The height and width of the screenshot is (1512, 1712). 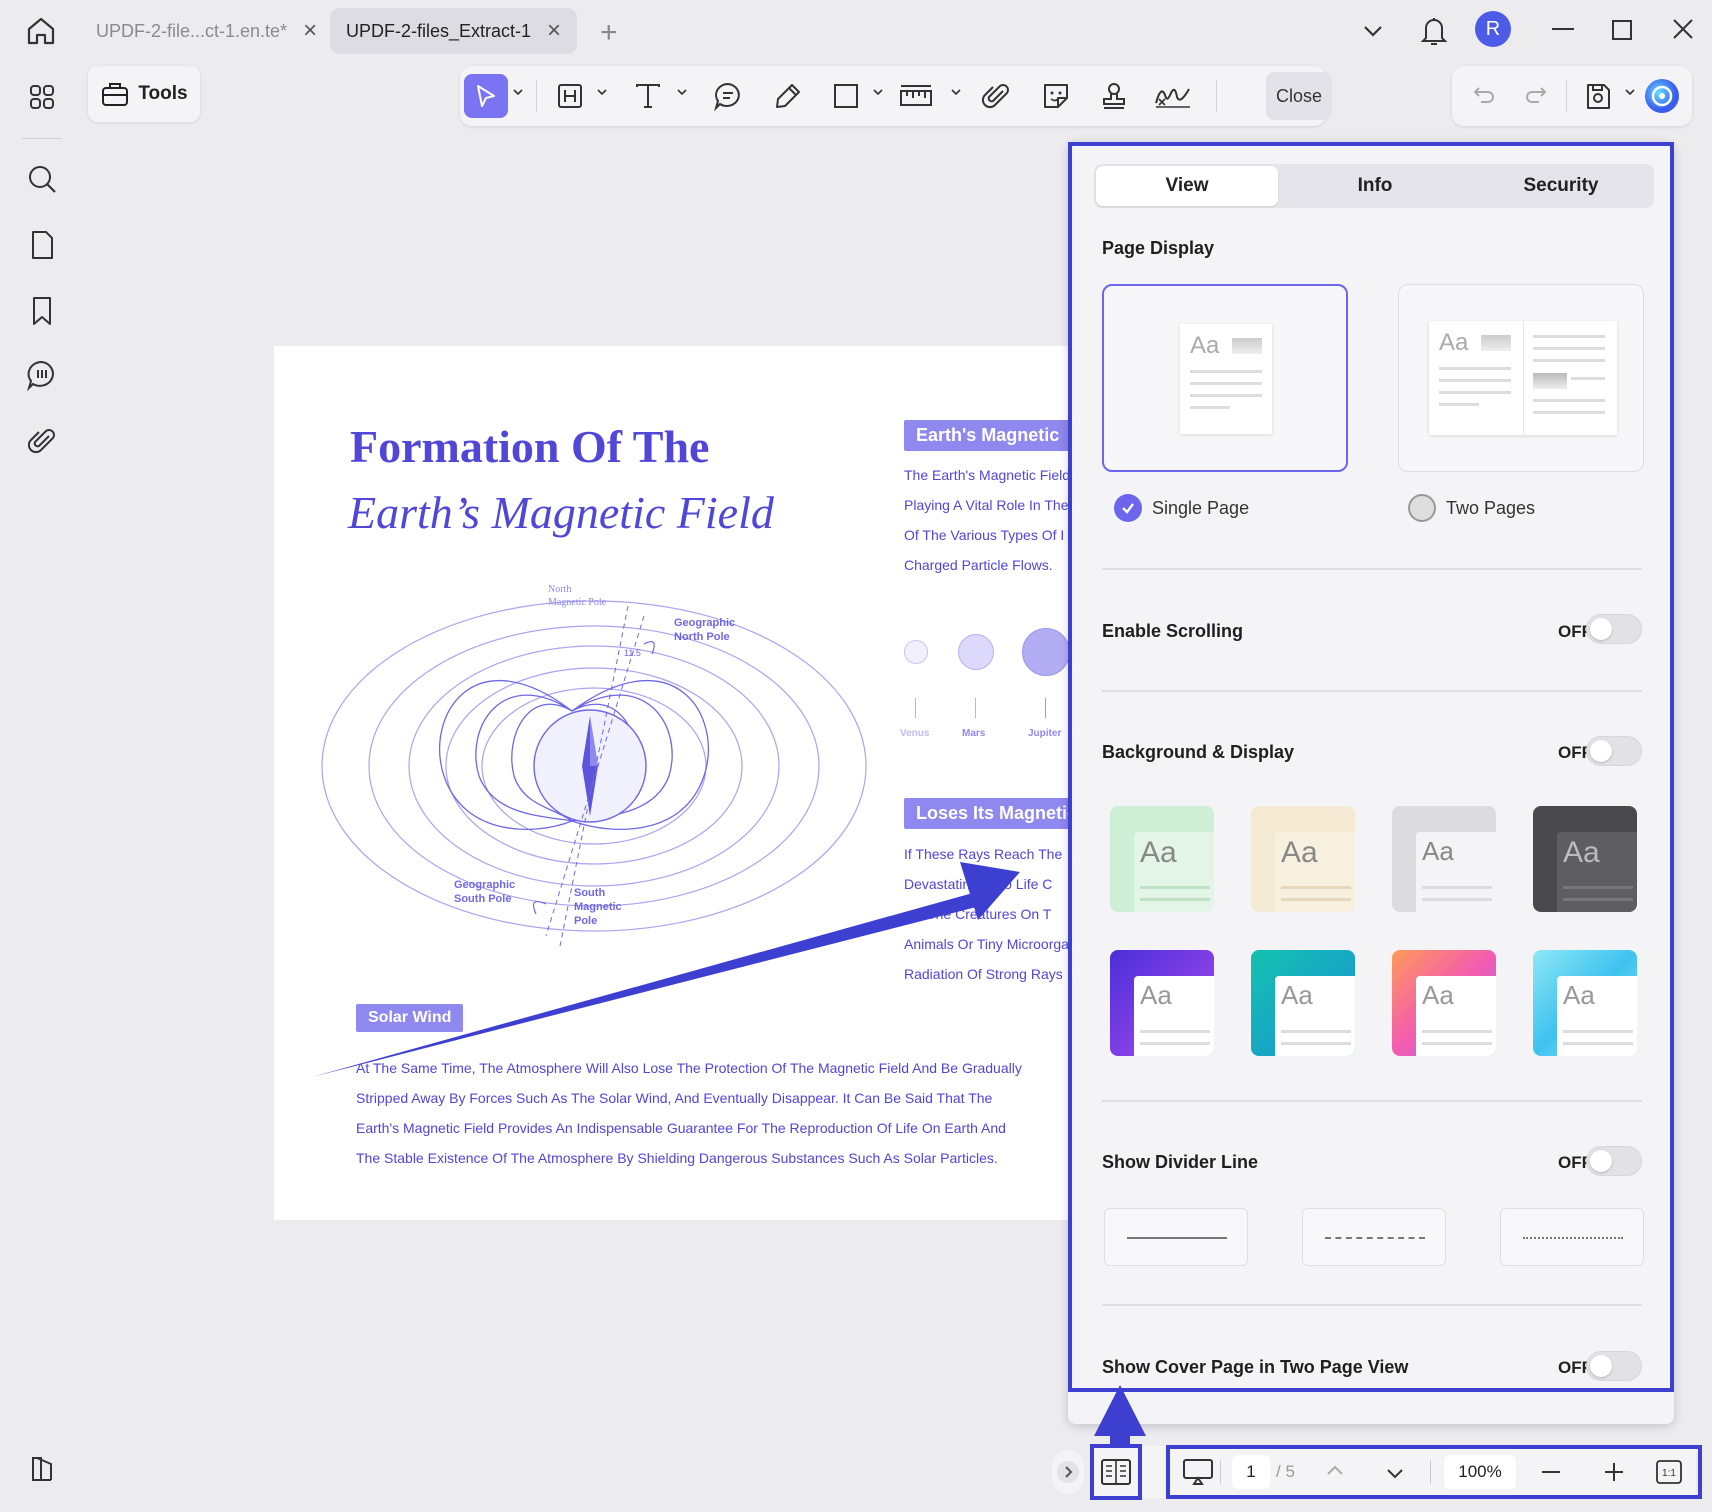 I want to click on presentation-icon, so click(x=1198, y=1472).